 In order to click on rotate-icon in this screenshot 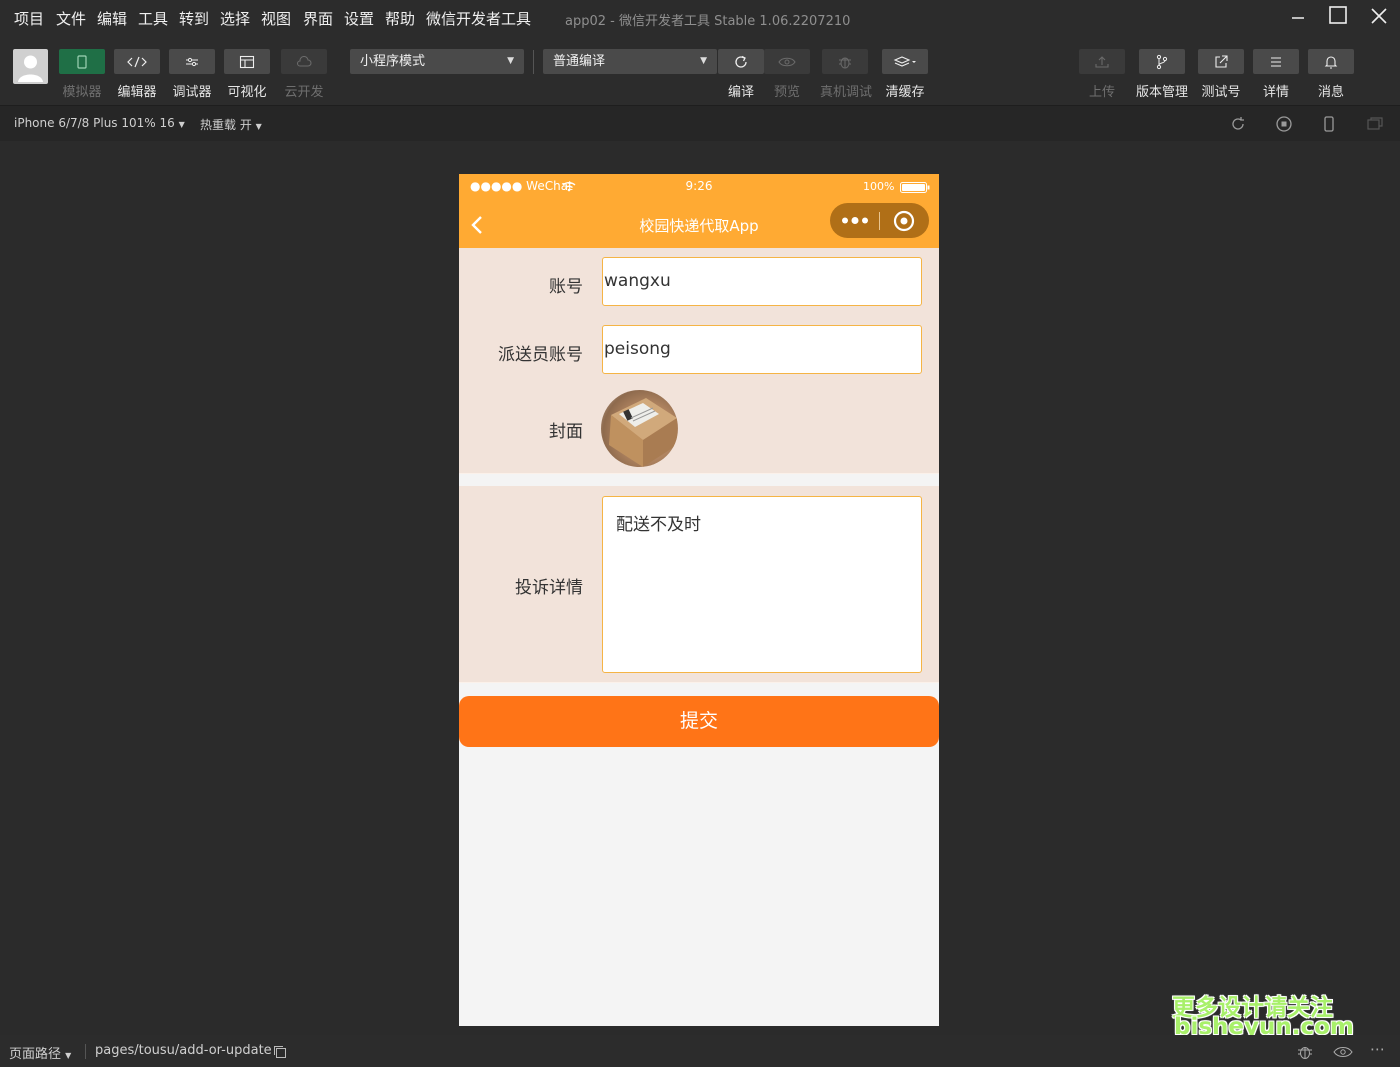, I will do `click(1238, 124)`.